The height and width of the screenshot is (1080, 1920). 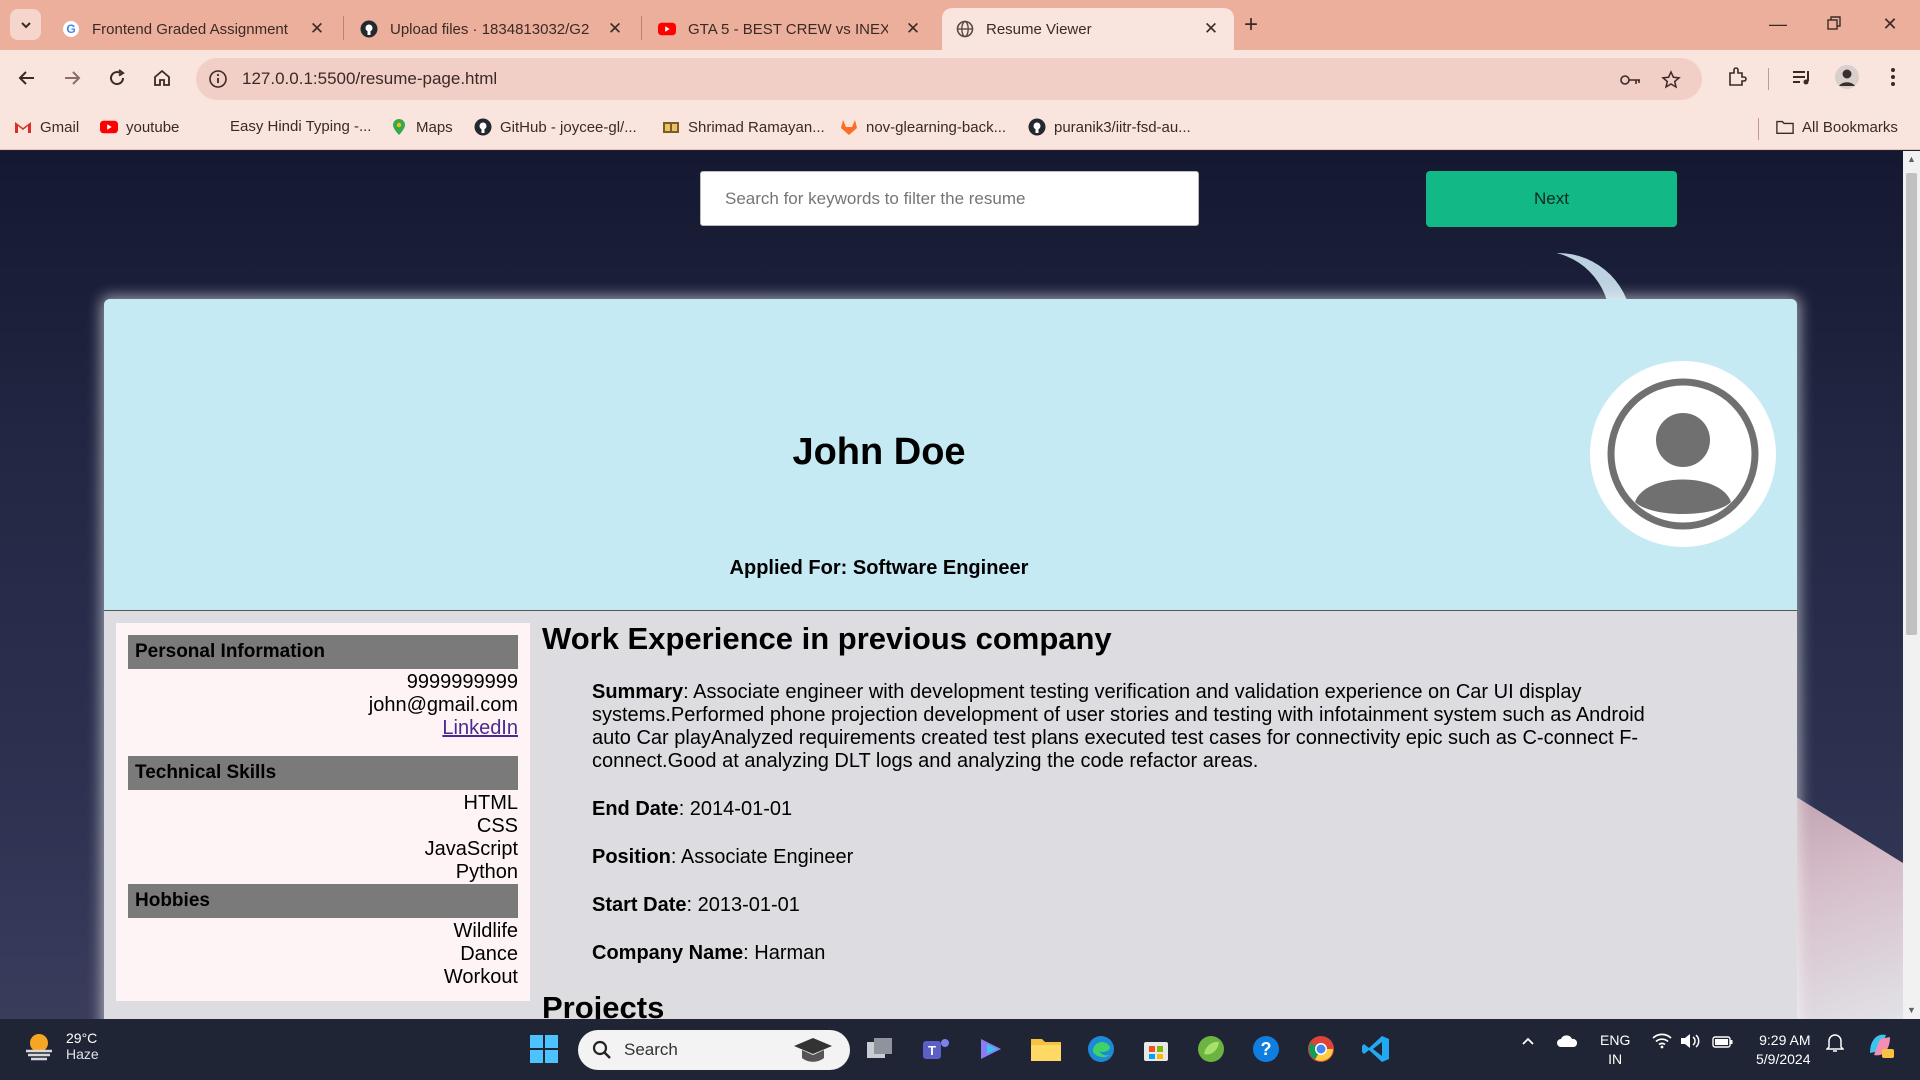 What do you see at coordinates (714, 1050) in the screenshot?
I see `taskbar-search: Search` at bounding box center [714, 1050].